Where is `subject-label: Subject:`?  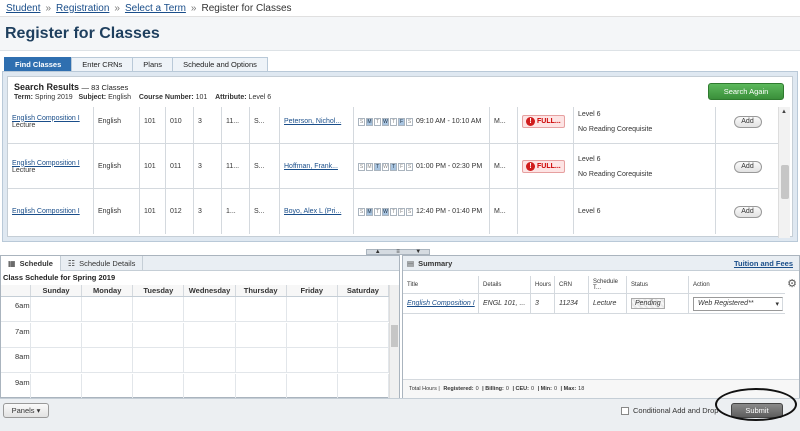 subject-label: Subject: is located at coordinates (92, 97).